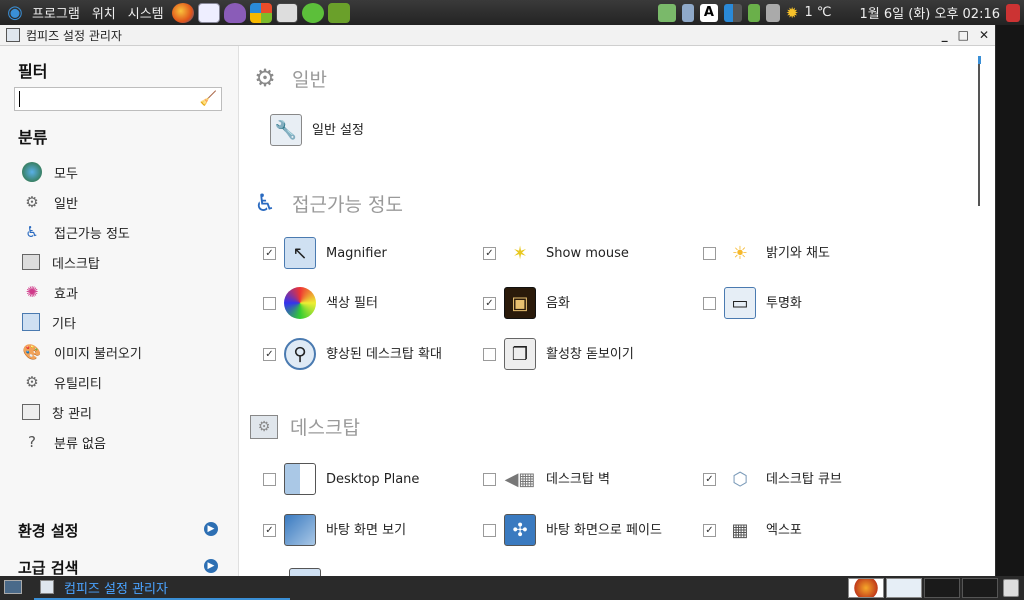 The height and width of the screenshot is (600, 1024). What do you see at coordinates (320, 303) in the screenshot?
I see `plugin-color-filter: 색상 필터` at bounding box center [320, 303].